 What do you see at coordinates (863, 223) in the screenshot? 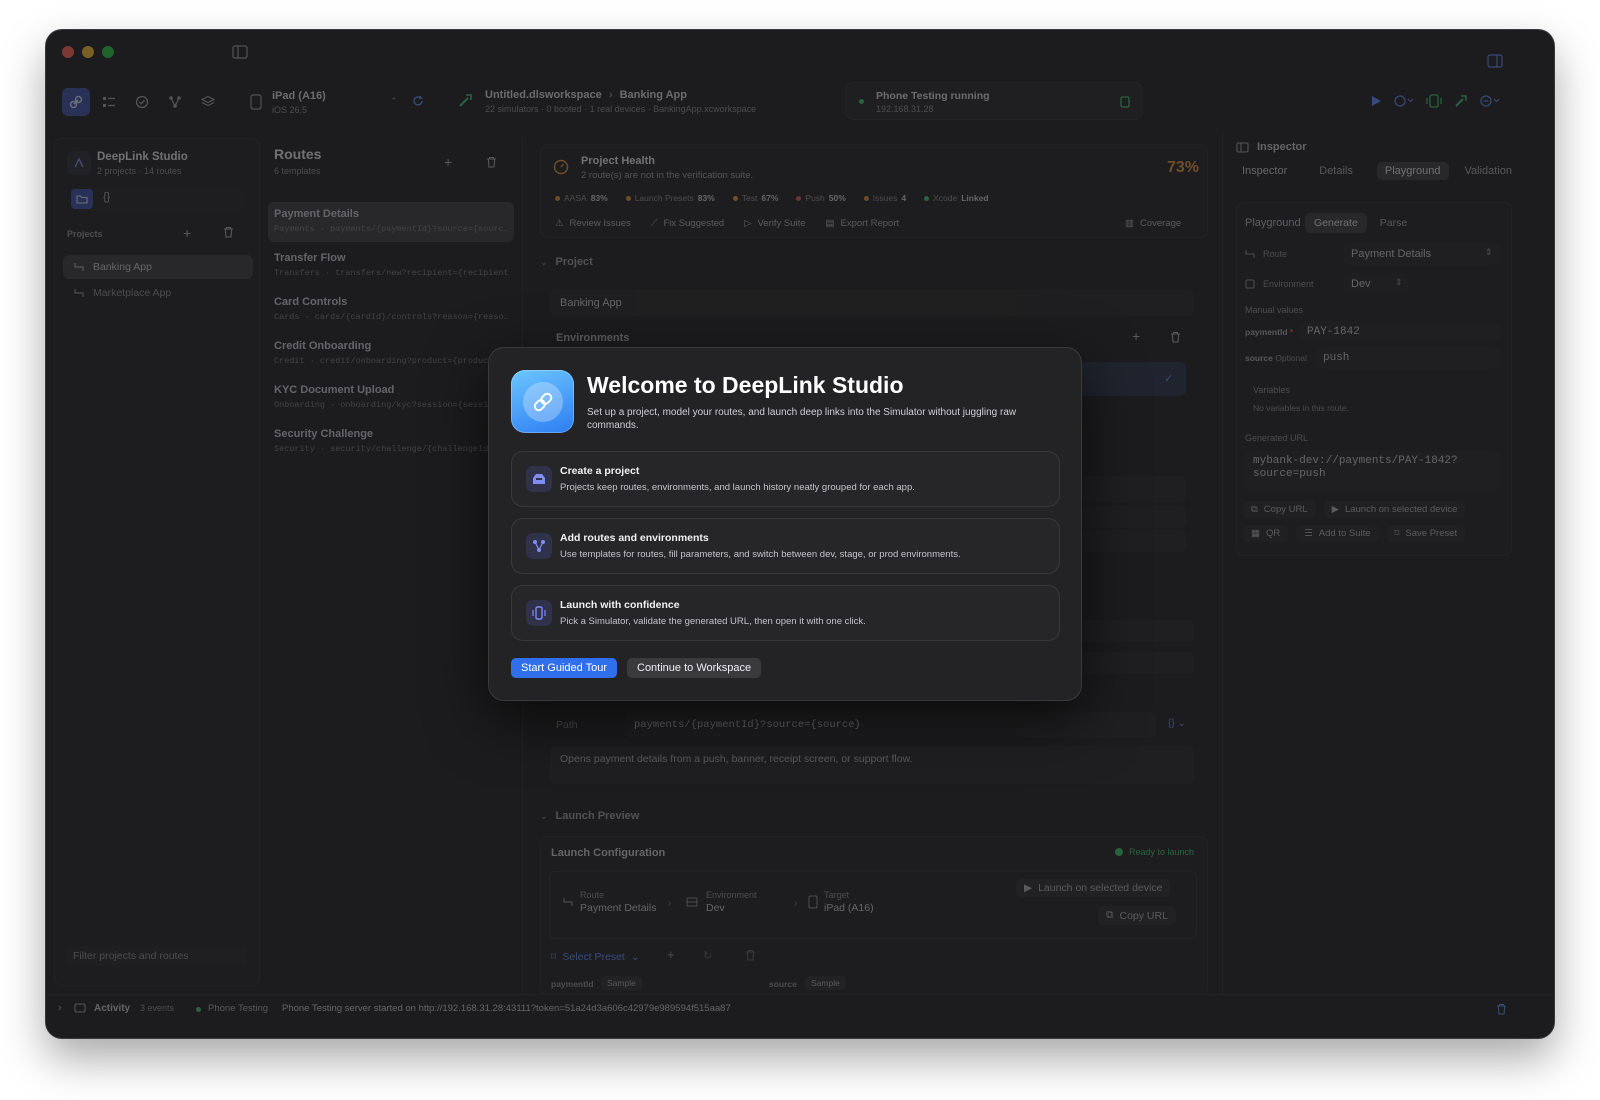
I see `export-report-button: ▤ Export Report` at bounding box center [863, 223].